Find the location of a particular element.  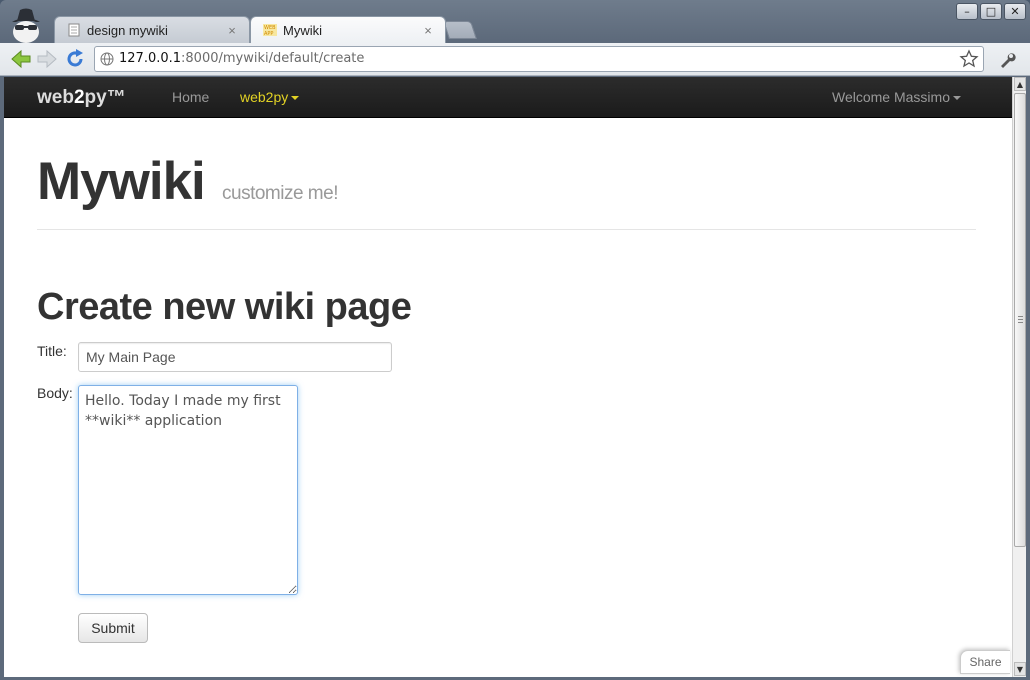

brand-logo: web2py™ is located at coordinates (81, 98).